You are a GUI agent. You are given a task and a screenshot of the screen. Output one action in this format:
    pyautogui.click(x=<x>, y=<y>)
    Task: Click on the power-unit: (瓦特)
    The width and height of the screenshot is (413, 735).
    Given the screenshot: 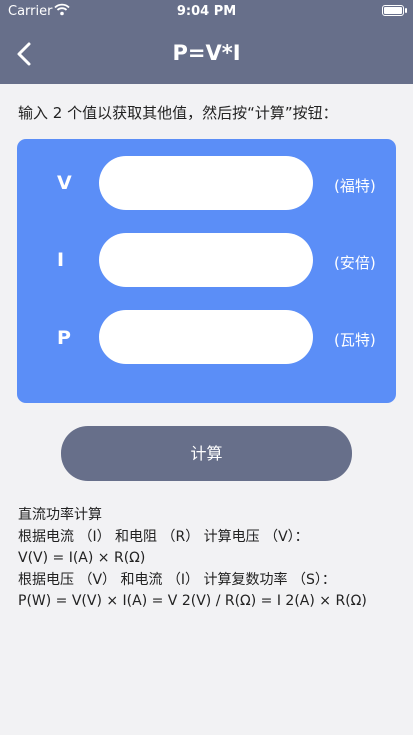 What is the action you would take?
    pyautogui.click(x=355, y=340)
    